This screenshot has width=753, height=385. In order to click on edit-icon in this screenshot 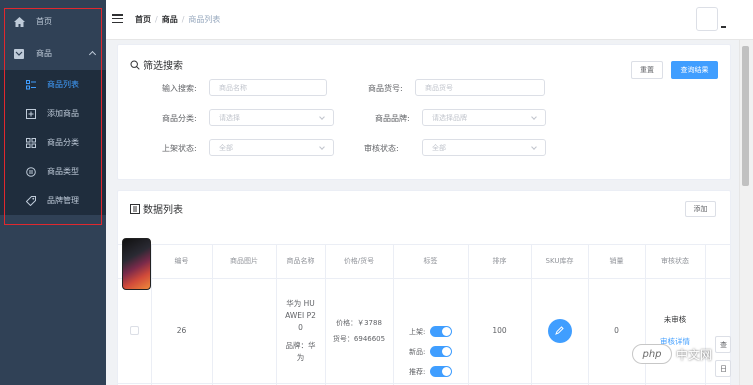, I will do `click(559, 330)`.